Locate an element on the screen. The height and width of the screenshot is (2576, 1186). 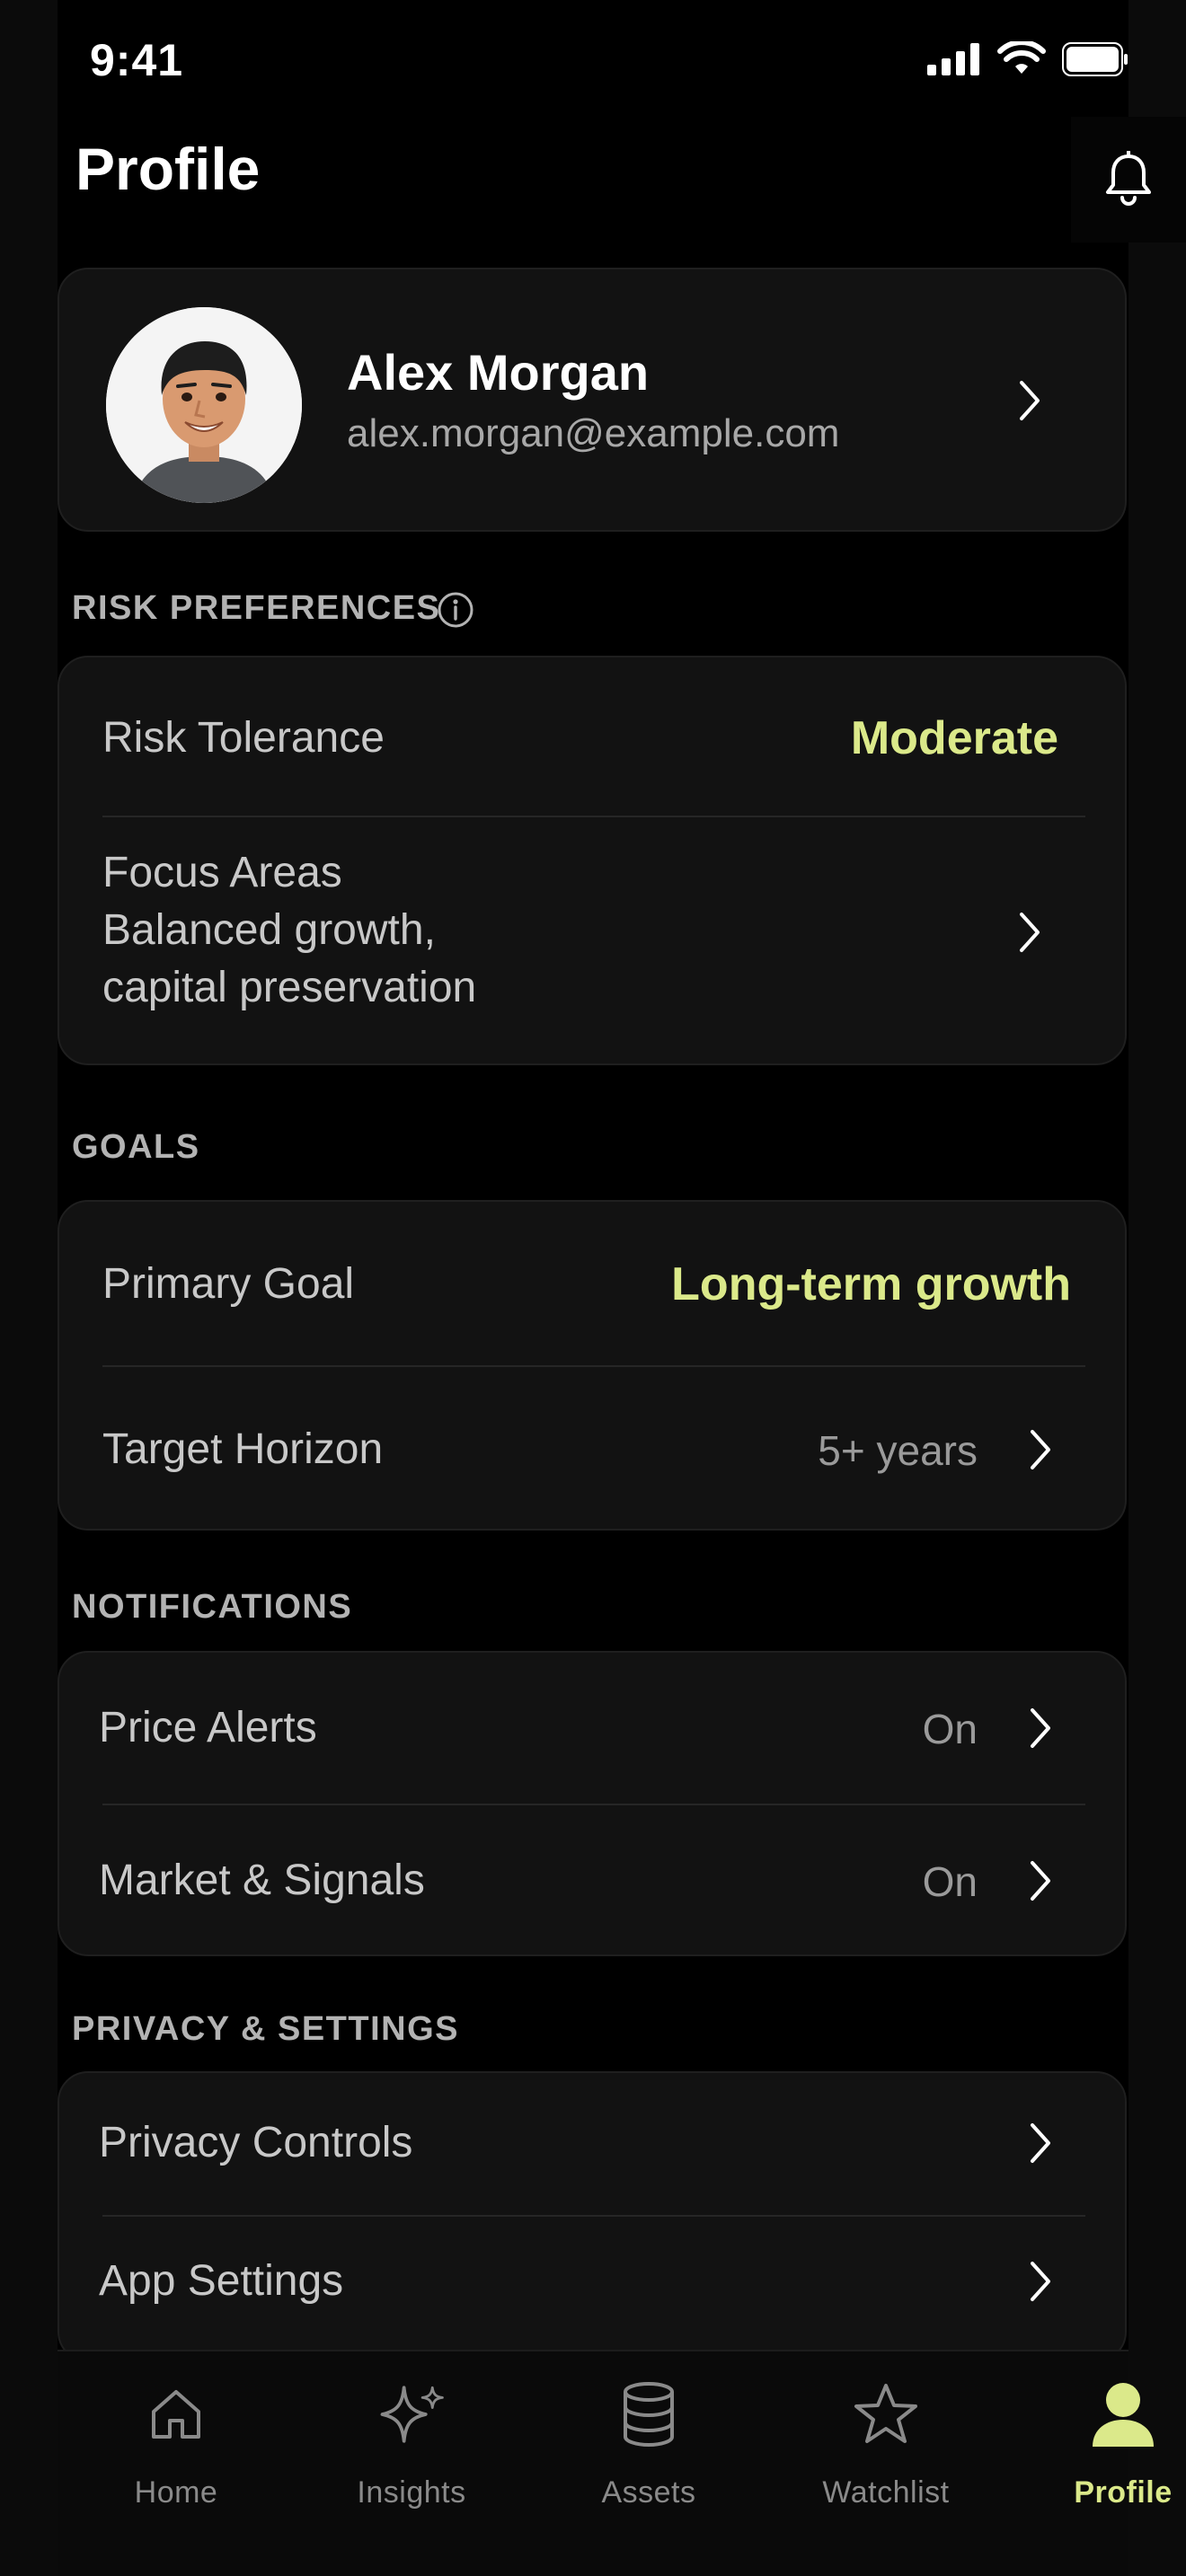
tab-insights: Insights is located at coordinates (411, 2463).